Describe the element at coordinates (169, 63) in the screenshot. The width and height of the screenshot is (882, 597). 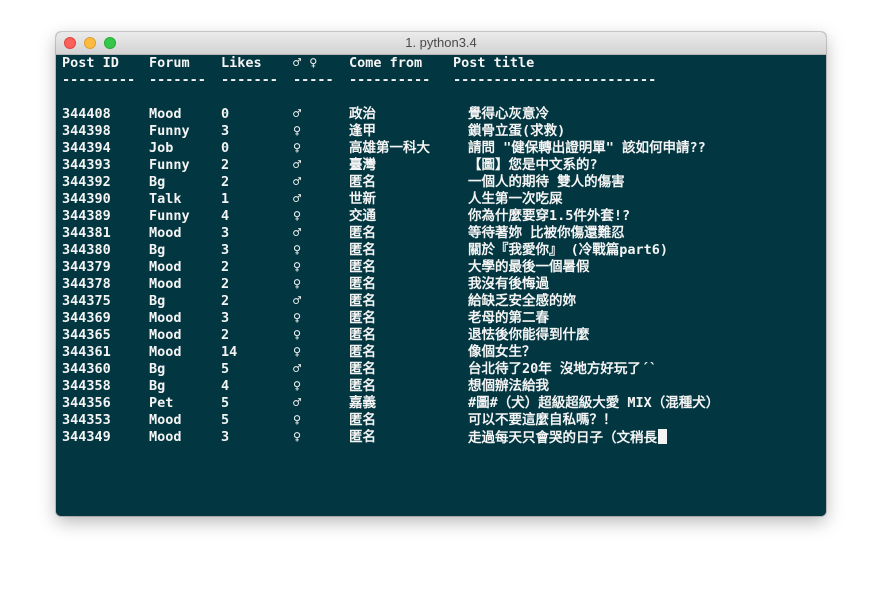
I see `header-forum: Forum` at that location.